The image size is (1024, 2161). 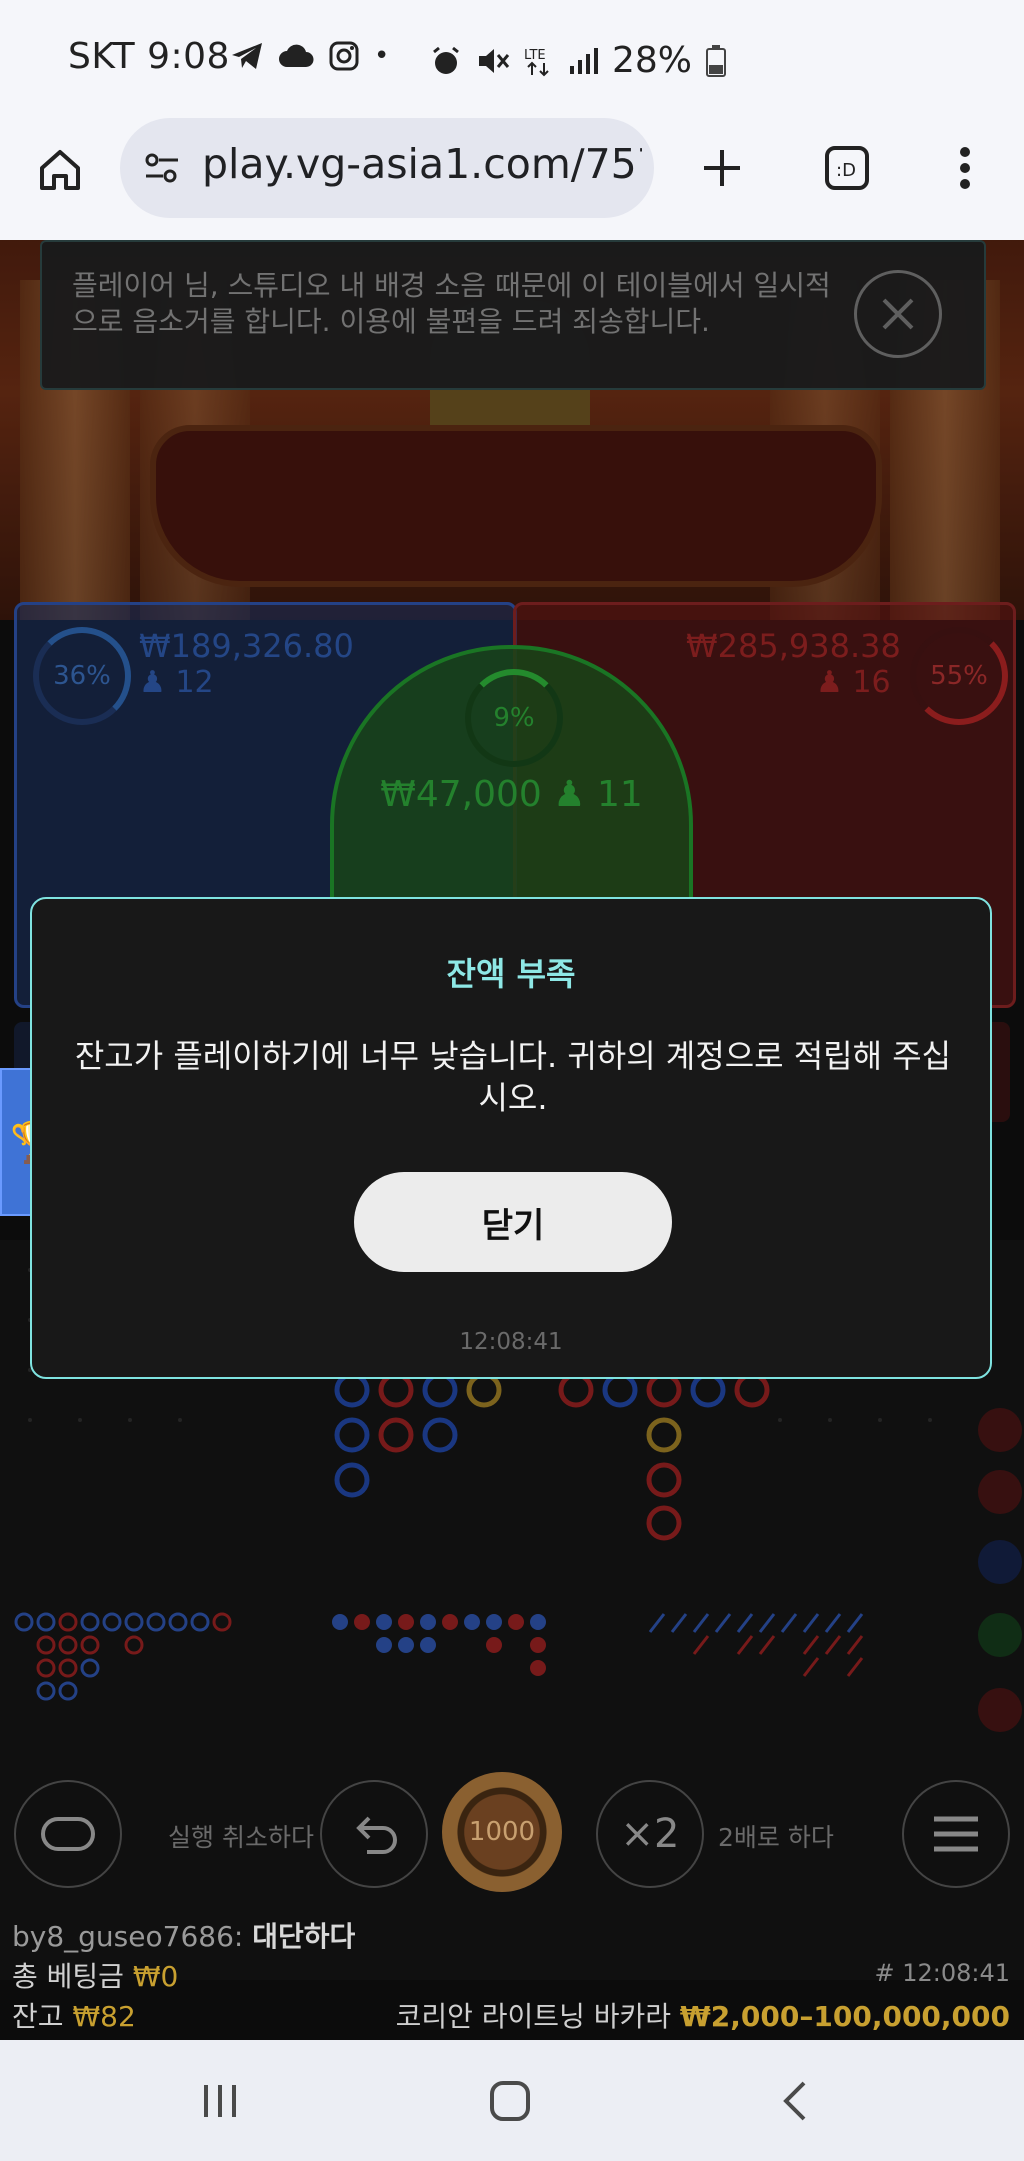 What do you see at coordinates (446, 60) in the screenshot?
I see `alarm-icon` at bounding box center [446, 60].